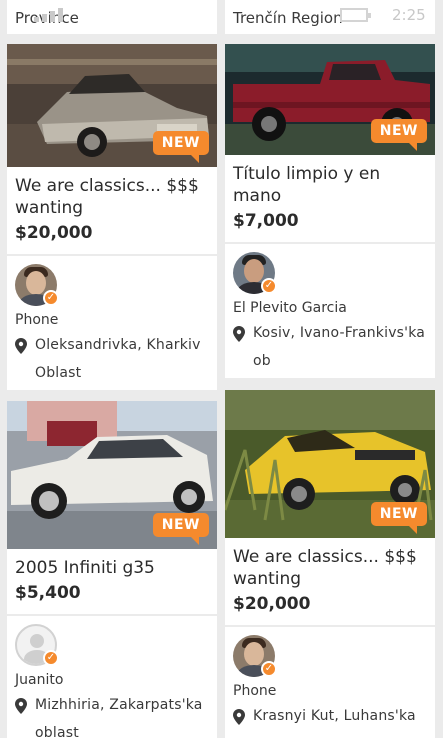 The image size is (443, 738). I want to click on listing-photo-4: NEW, so click(330, 464).